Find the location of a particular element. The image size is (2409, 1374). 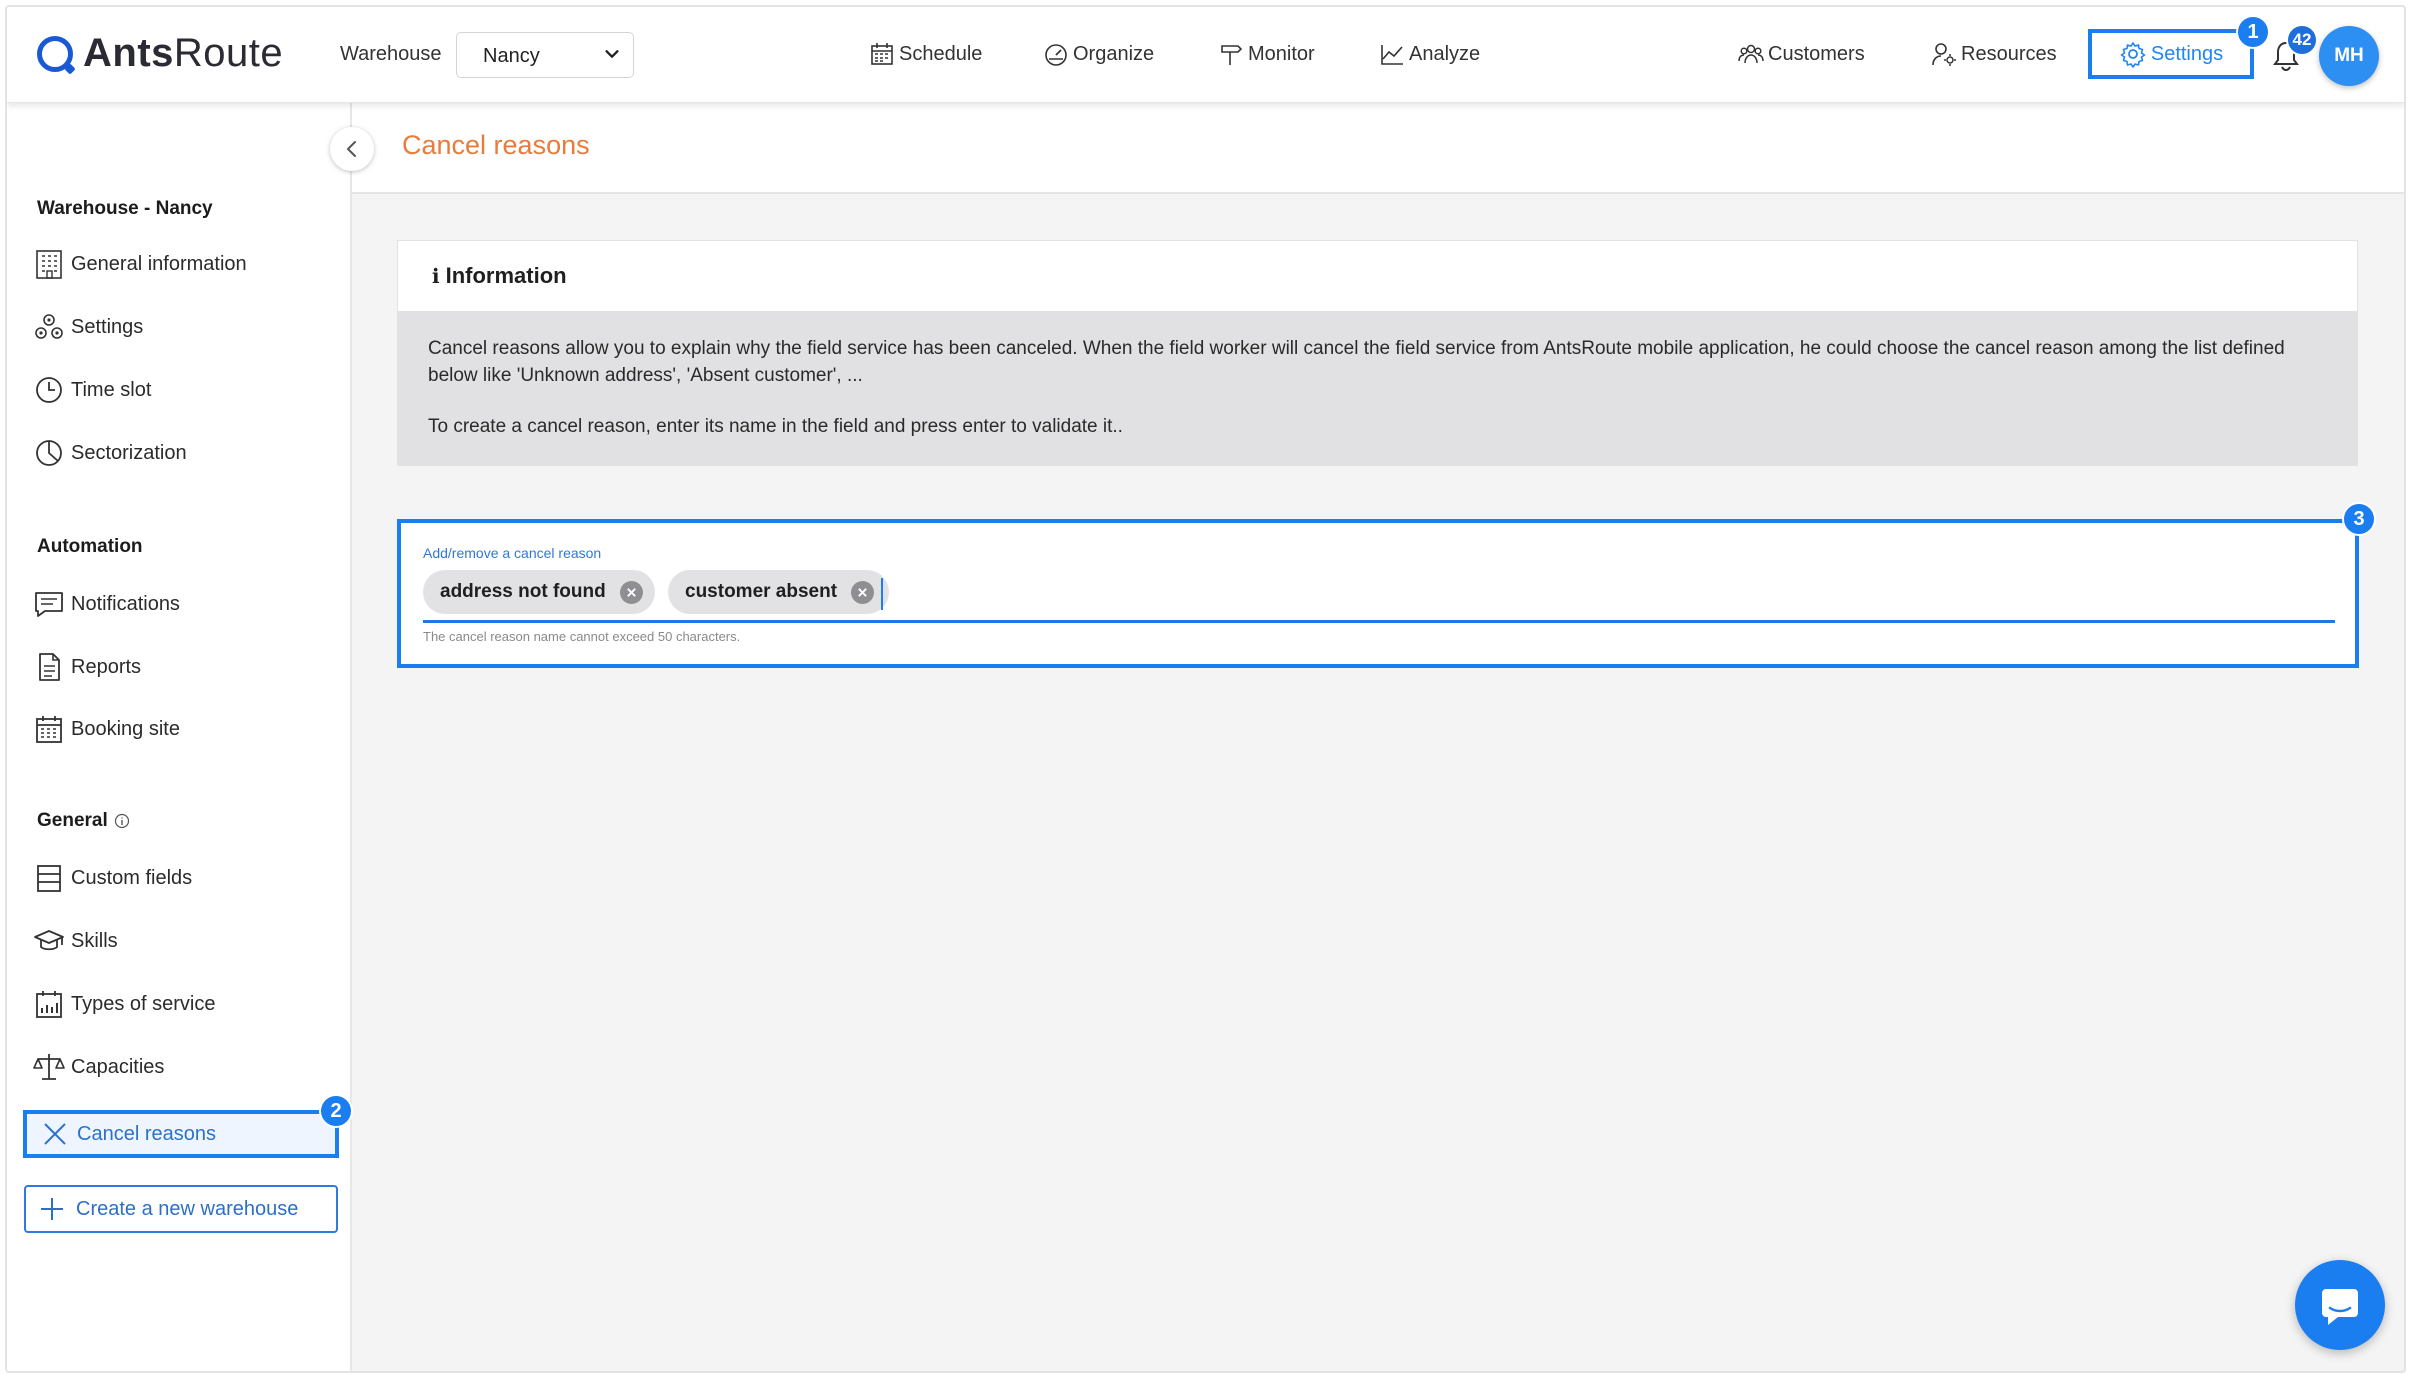

chart-icon is located at coordinates (1392, 55).